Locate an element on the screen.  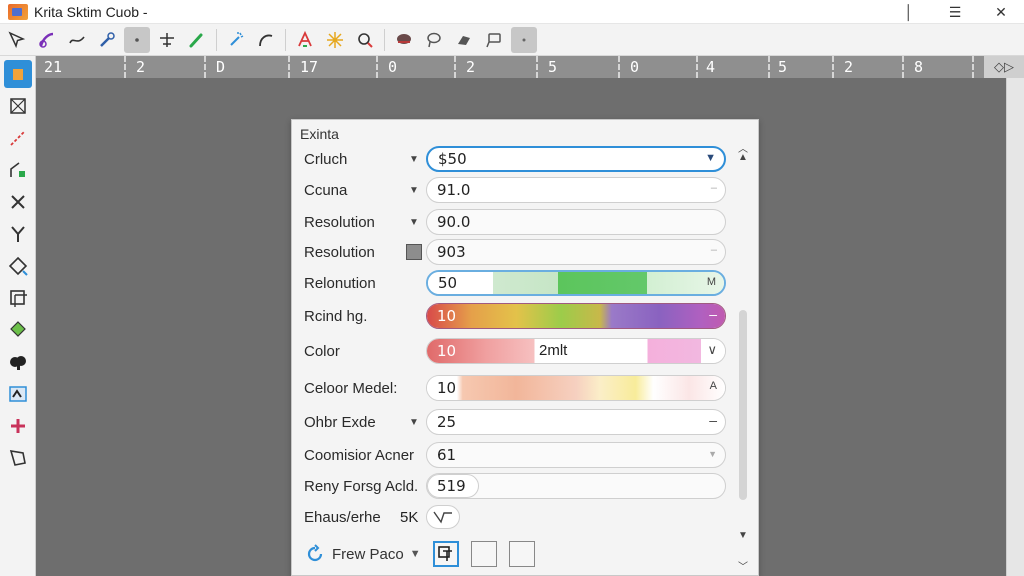
transform-tool-icon is located at coordinates (167, 40).